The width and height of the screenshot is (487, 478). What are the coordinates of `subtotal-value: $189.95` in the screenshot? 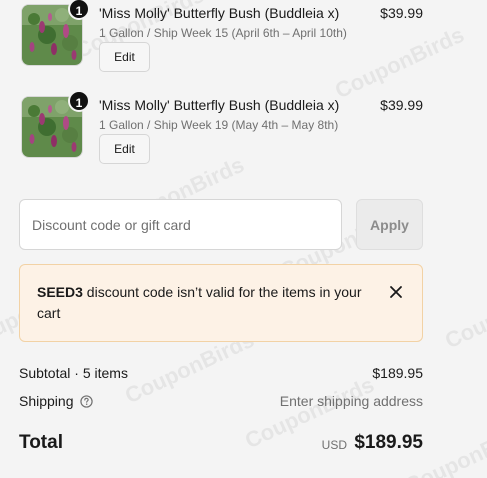 It's located at (397, 373).